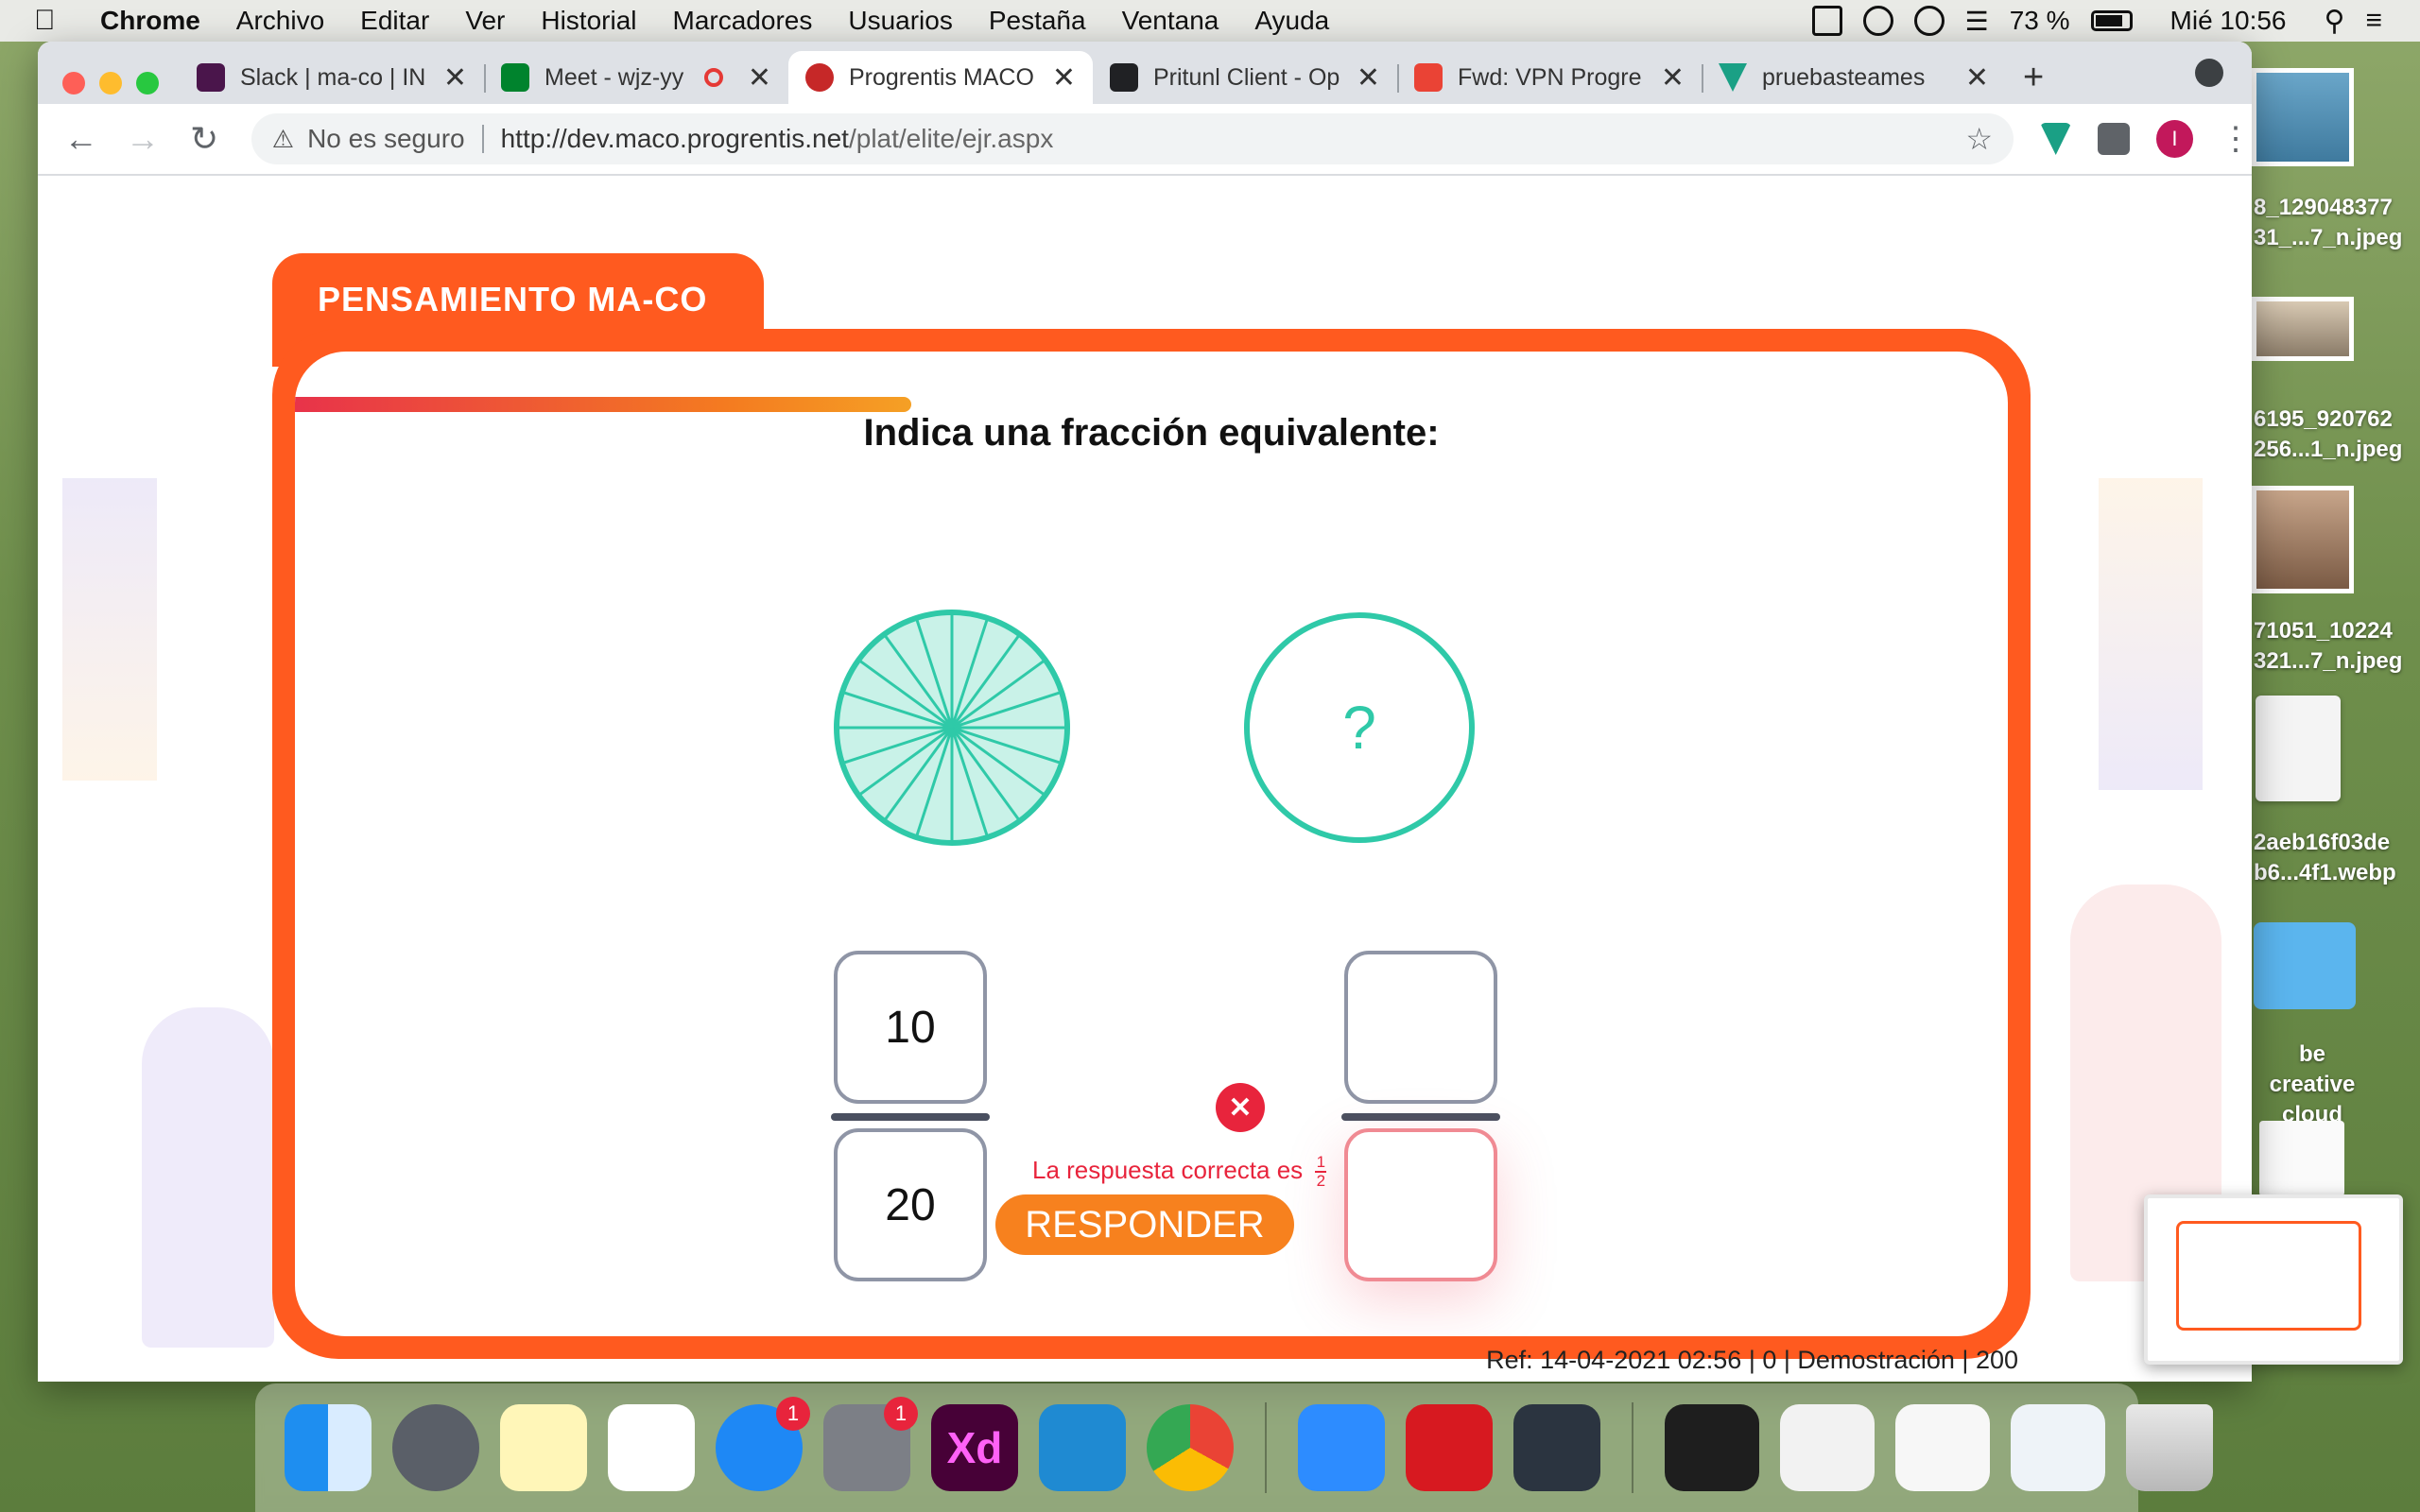 Image resolution: width=2420 pixels, height=1512 pixels. Describe the element at coordinates (1144, 1224) in the screenshot. I see `responder-button: RESPONDER` at that location.